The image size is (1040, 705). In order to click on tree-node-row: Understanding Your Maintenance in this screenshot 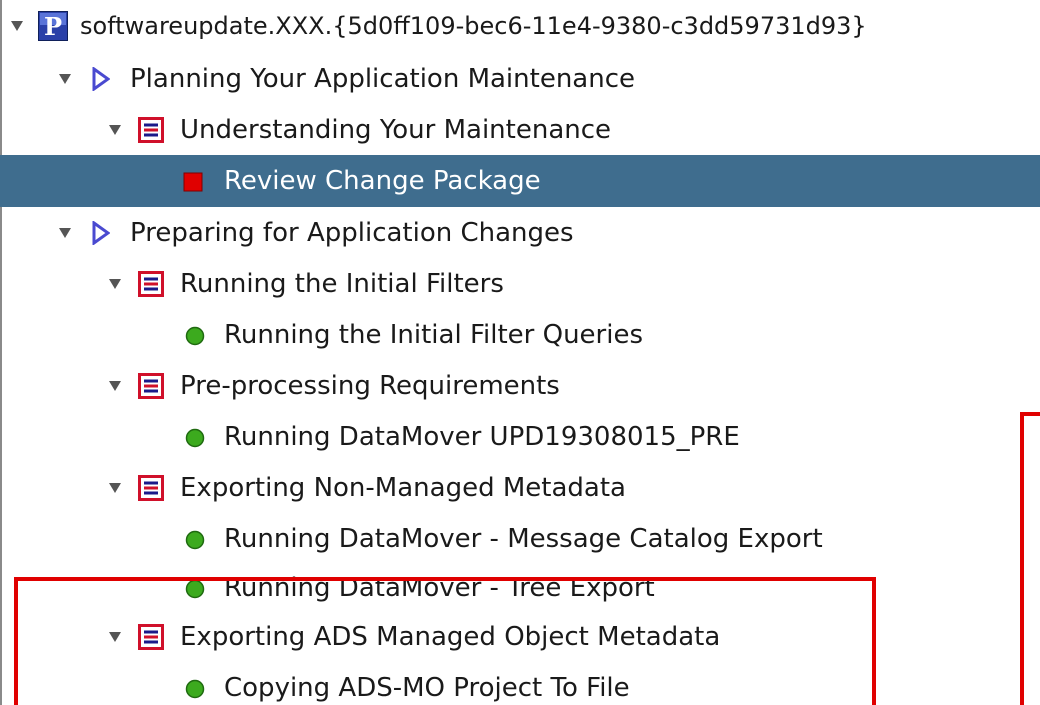, I will do `click(520, 130)`.